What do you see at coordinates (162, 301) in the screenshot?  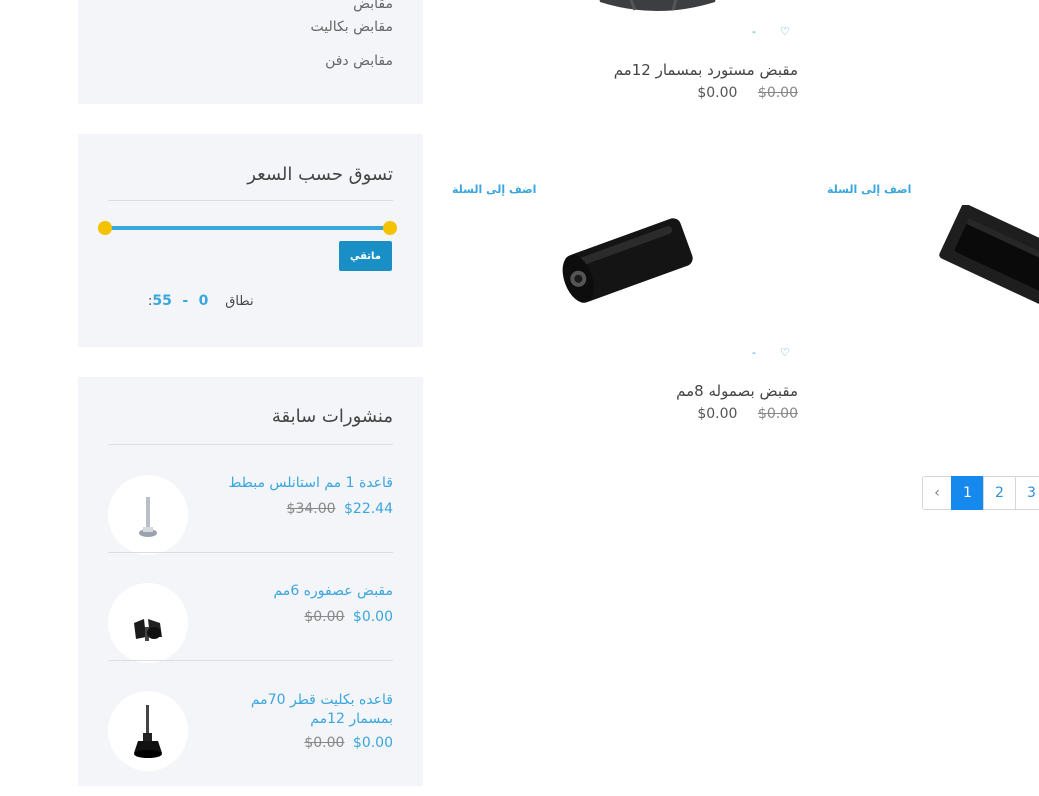 I see `range-max: 55` at bounding box center [162, 301].